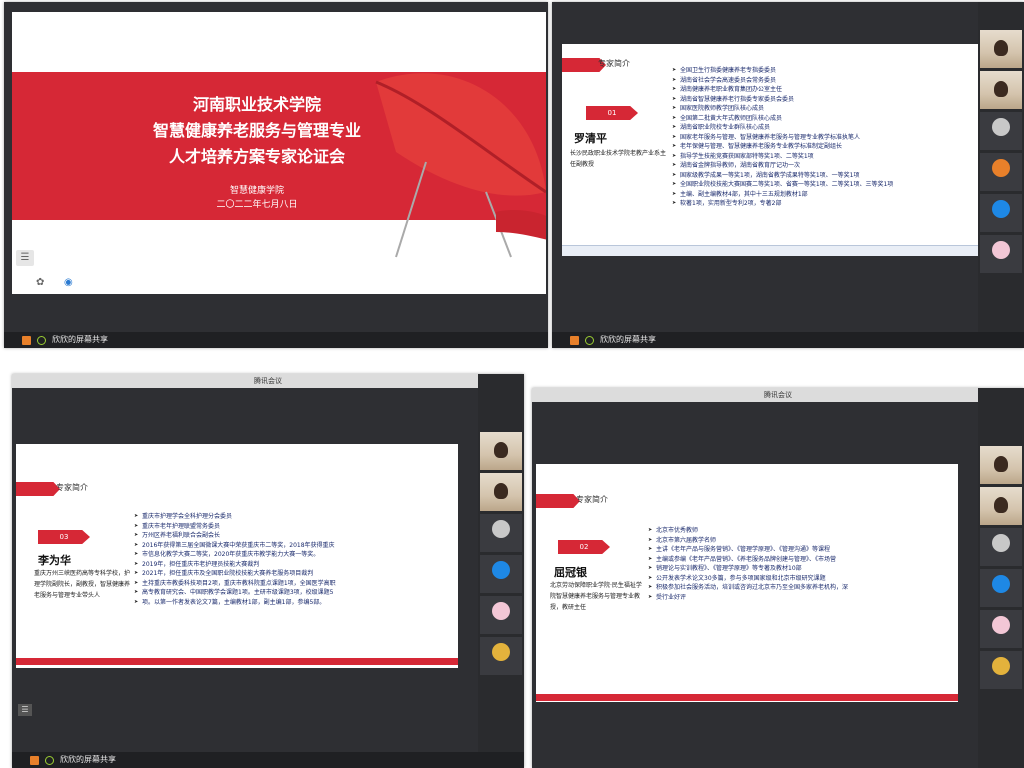 The height and width of the screenshot is (768, 1024). I want to click on expert-name: 罗清平, so click(590, 138).